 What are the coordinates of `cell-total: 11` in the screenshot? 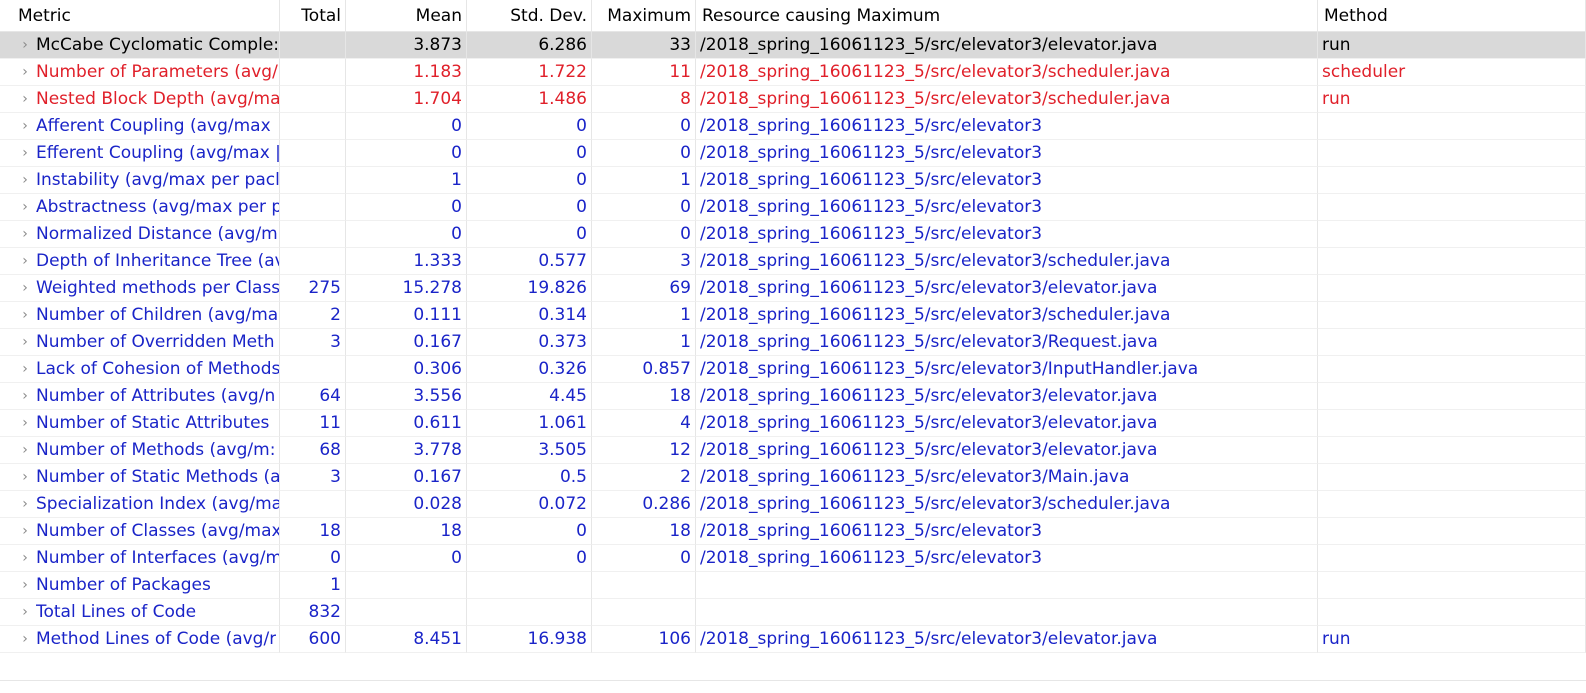 It's located at (313, 423).